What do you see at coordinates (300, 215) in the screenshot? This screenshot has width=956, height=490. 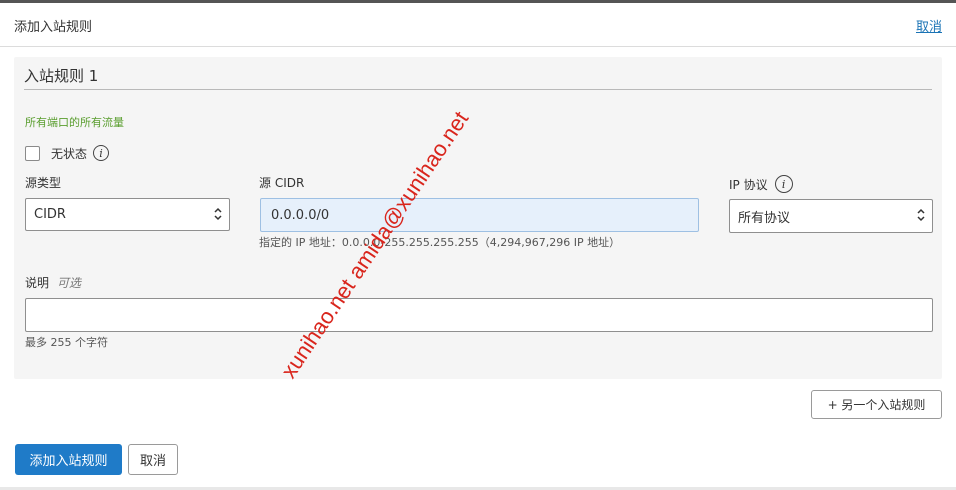 I see `source-cidr-value: 0.0.0.0/0` at bounding box center [300, 215].